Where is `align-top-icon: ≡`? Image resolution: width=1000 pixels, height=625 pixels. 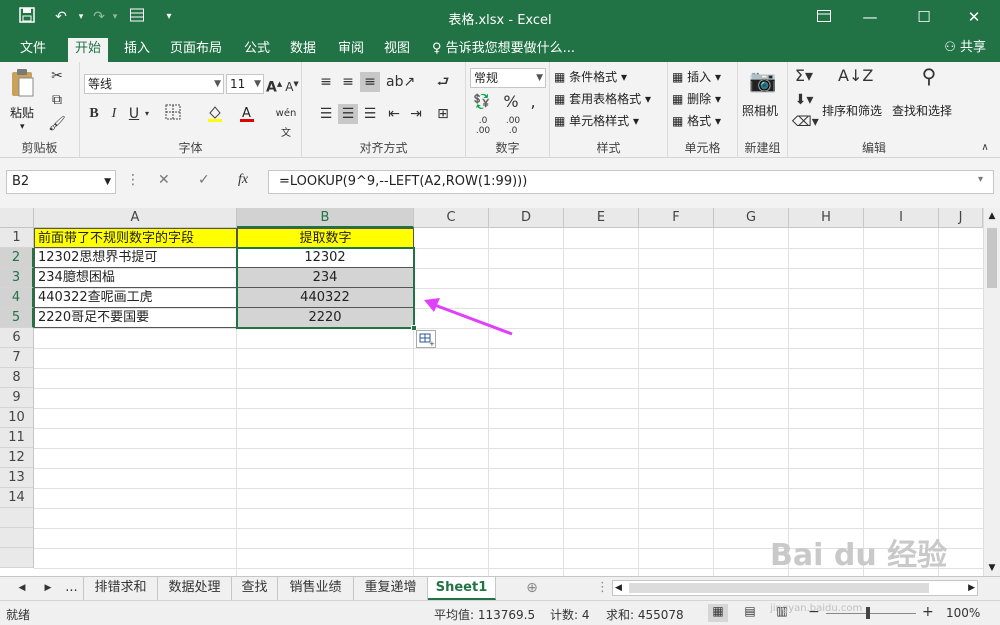 align-top-icon: ≡ is located at coordinates (326, 82).